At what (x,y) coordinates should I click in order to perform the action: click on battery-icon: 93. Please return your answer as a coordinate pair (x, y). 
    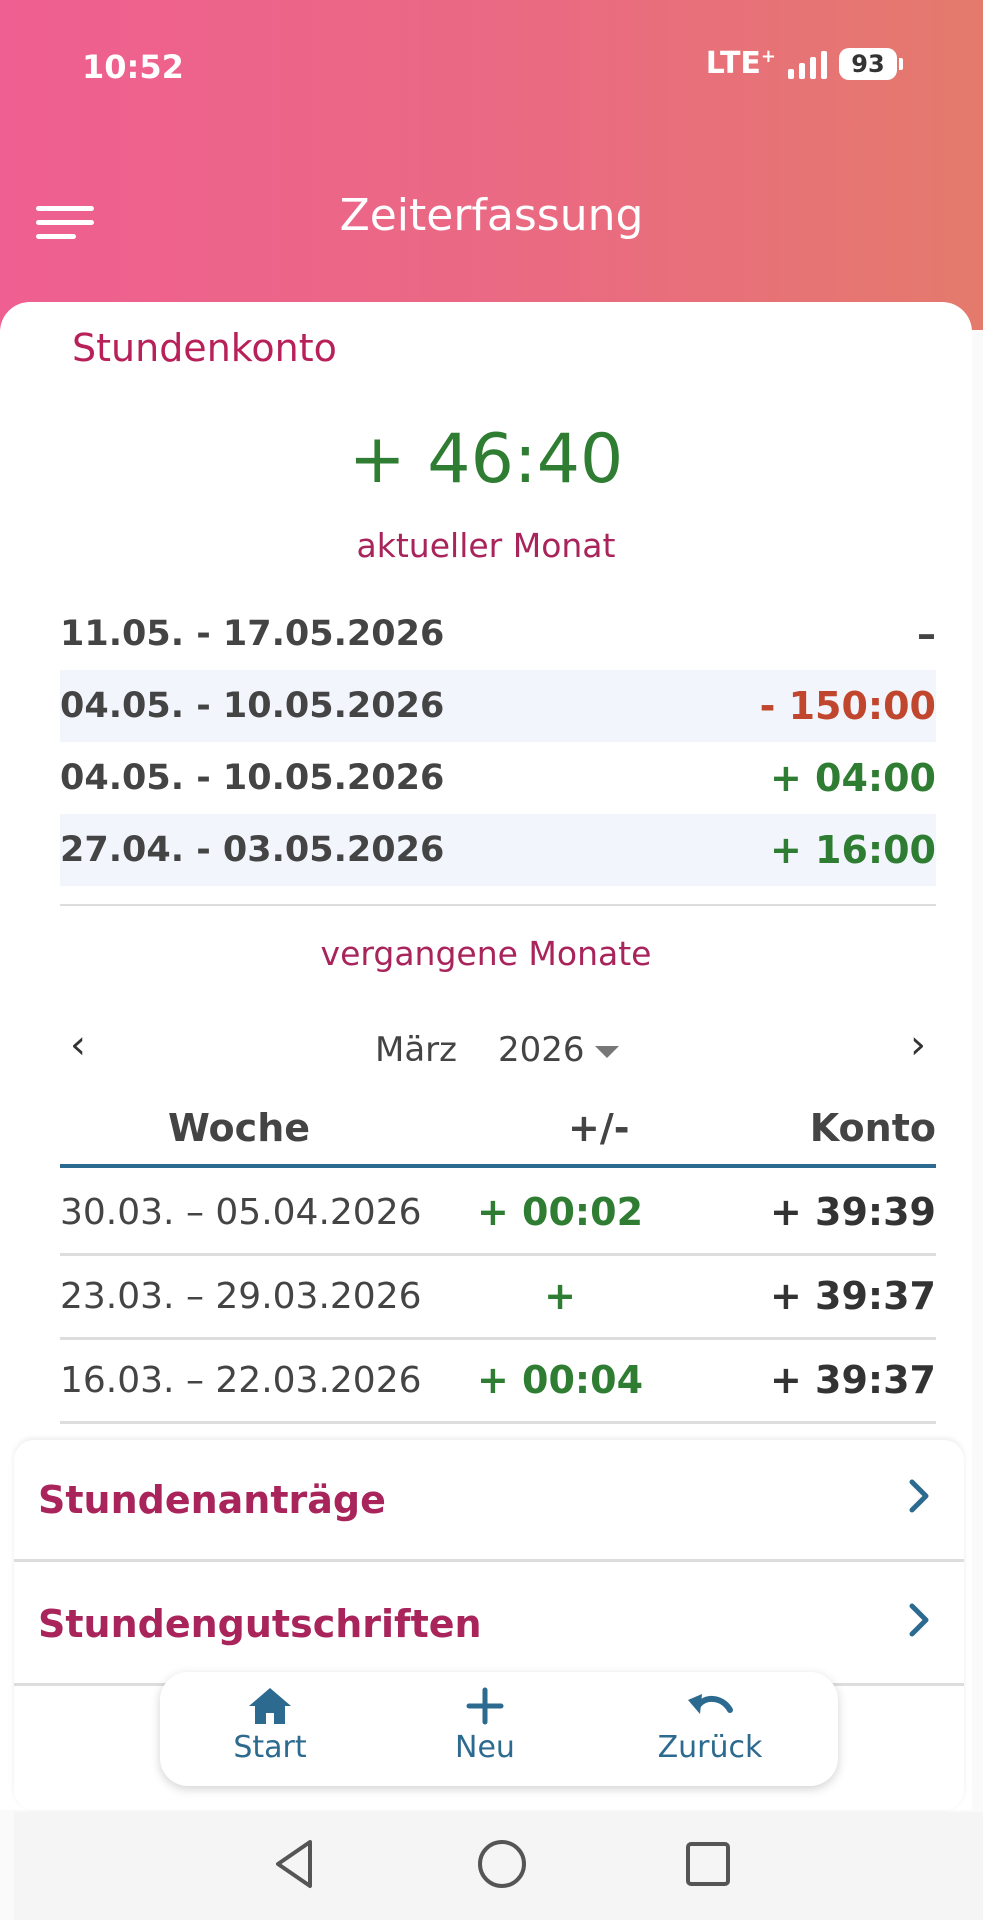
    Looking at the image, I should click on (871, 63).